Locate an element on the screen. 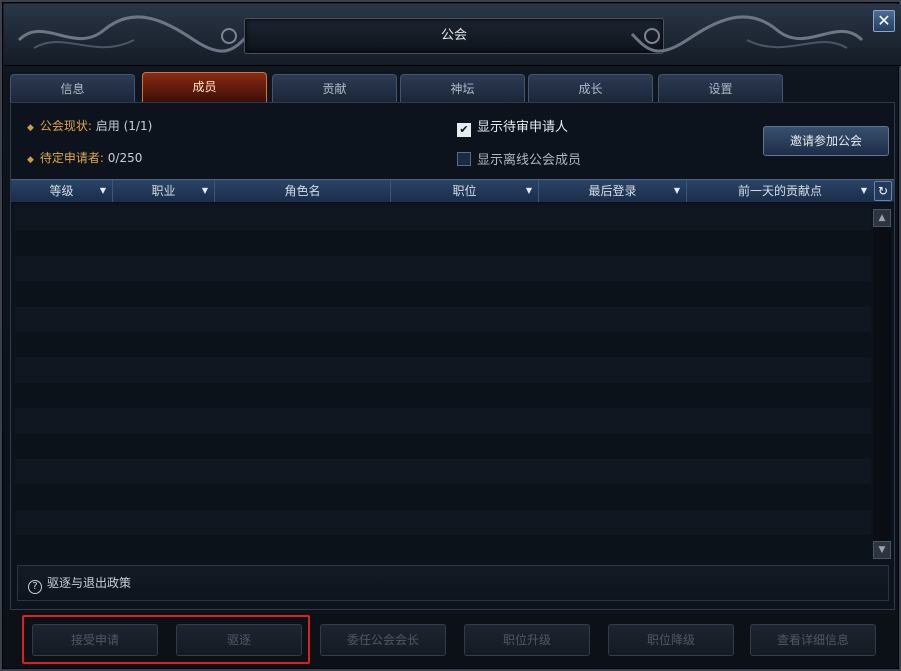 This screenshot has width=901, height=671. scroll-down-icon: ▼ is located at coordinates (882, 550).